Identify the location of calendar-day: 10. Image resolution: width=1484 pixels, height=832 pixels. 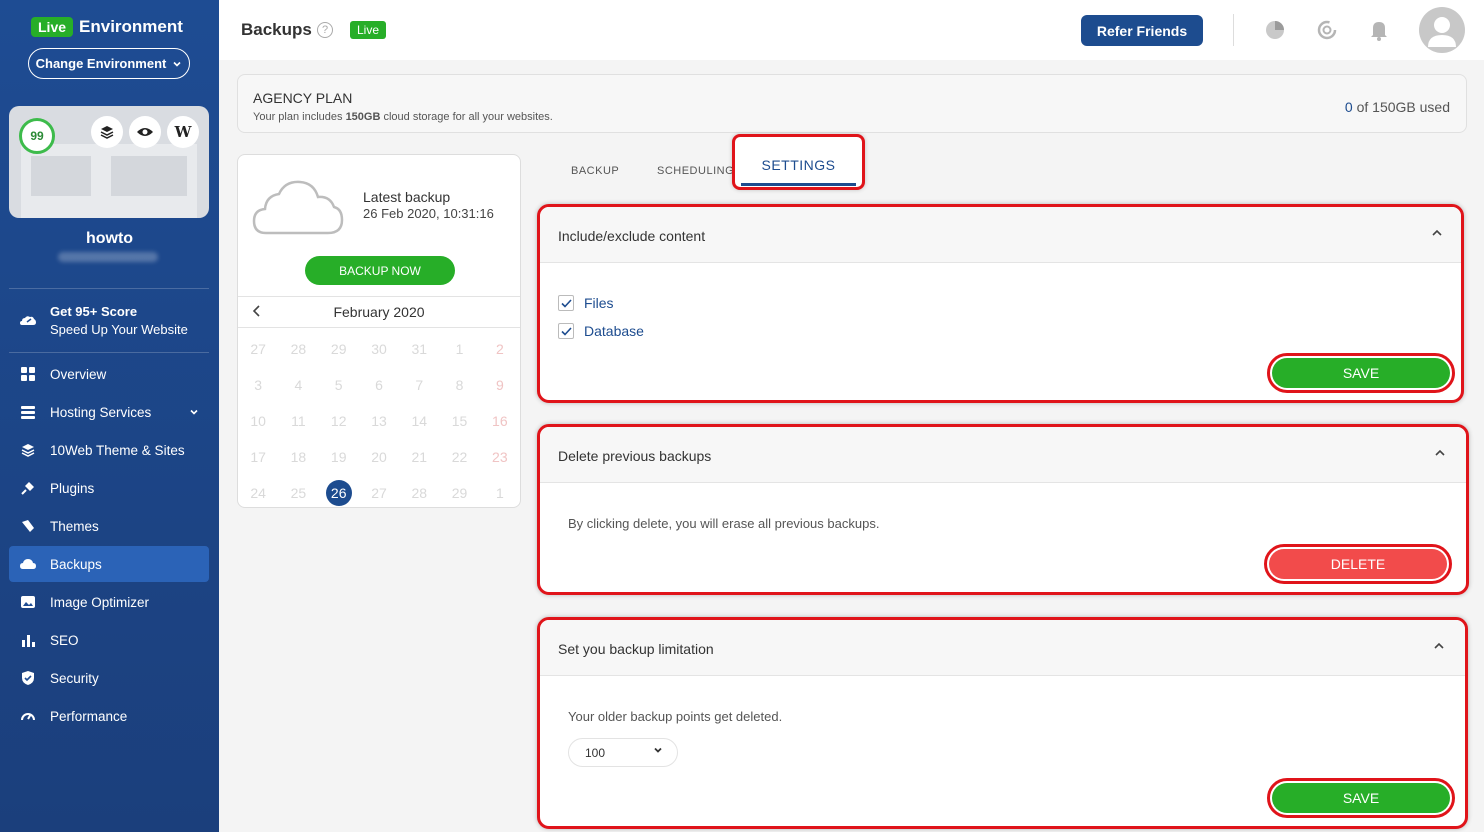
(258, 421).